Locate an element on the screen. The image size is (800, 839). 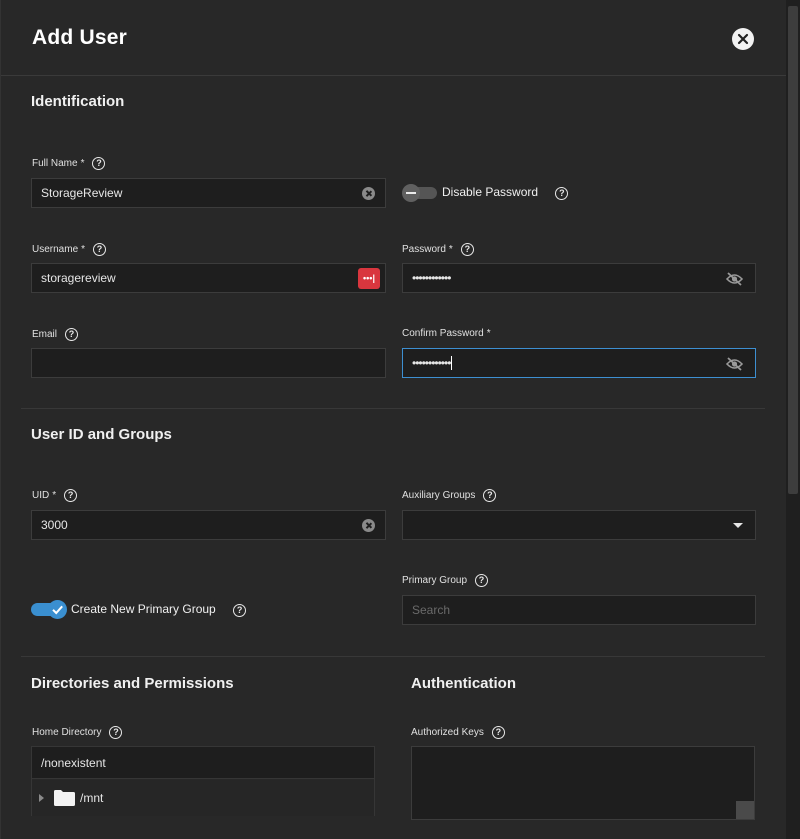
auxiliary-groups-select is located at coordinates (579, 525).